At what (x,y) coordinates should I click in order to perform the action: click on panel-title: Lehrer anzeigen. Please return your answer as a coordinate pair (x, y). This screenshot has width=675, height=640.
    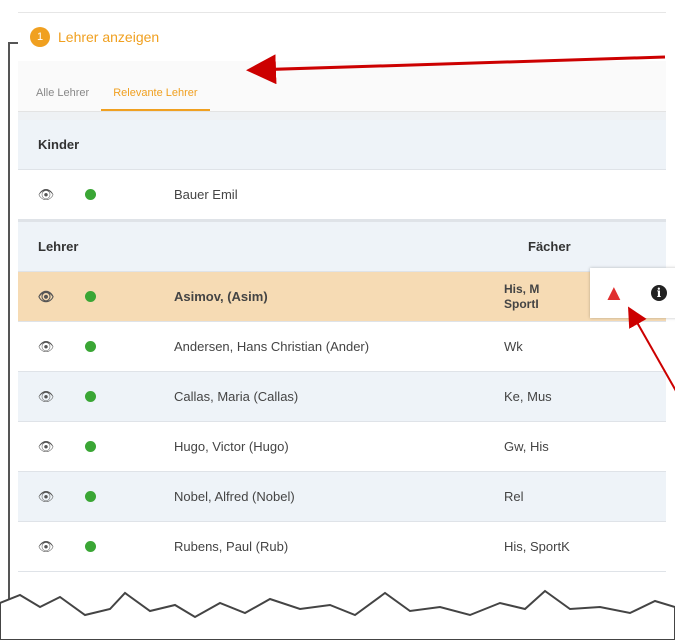
    Looking at the image, I should click on (109, 37).